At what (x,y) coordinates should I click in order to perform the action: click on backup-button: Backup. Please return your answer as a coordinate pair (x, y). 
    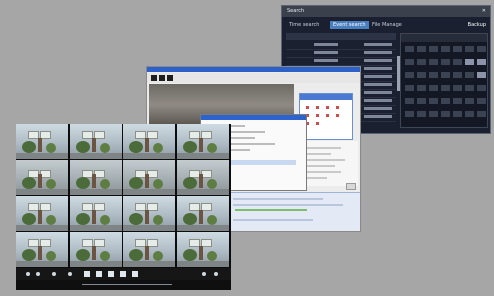
    Looking at the image, I should click on (477, 25).